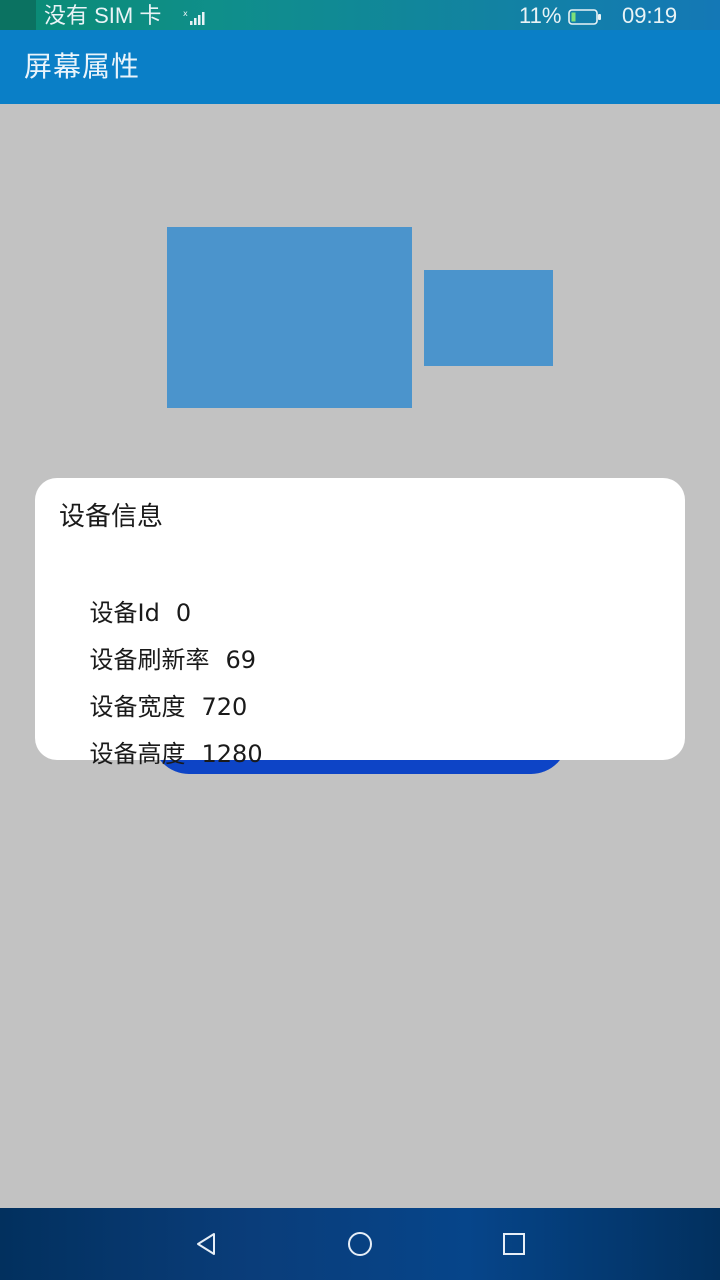  I want to click on battery-icon, so click(584, 17).